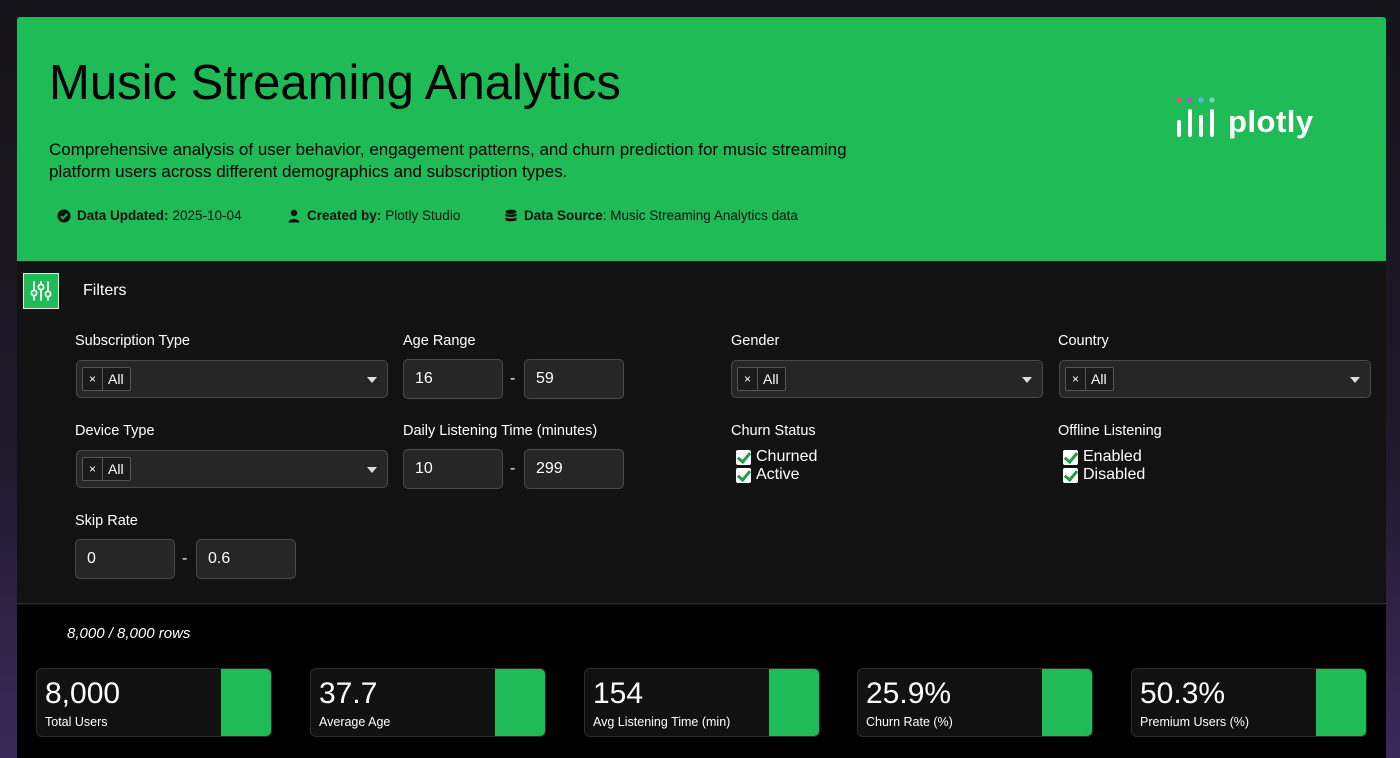 Image resolution: width=1400 pixels, height=758 pixels. Describe the element at coordinates (355, 722) in the screenshot. I see `kpi-label: Average Age` at that location.